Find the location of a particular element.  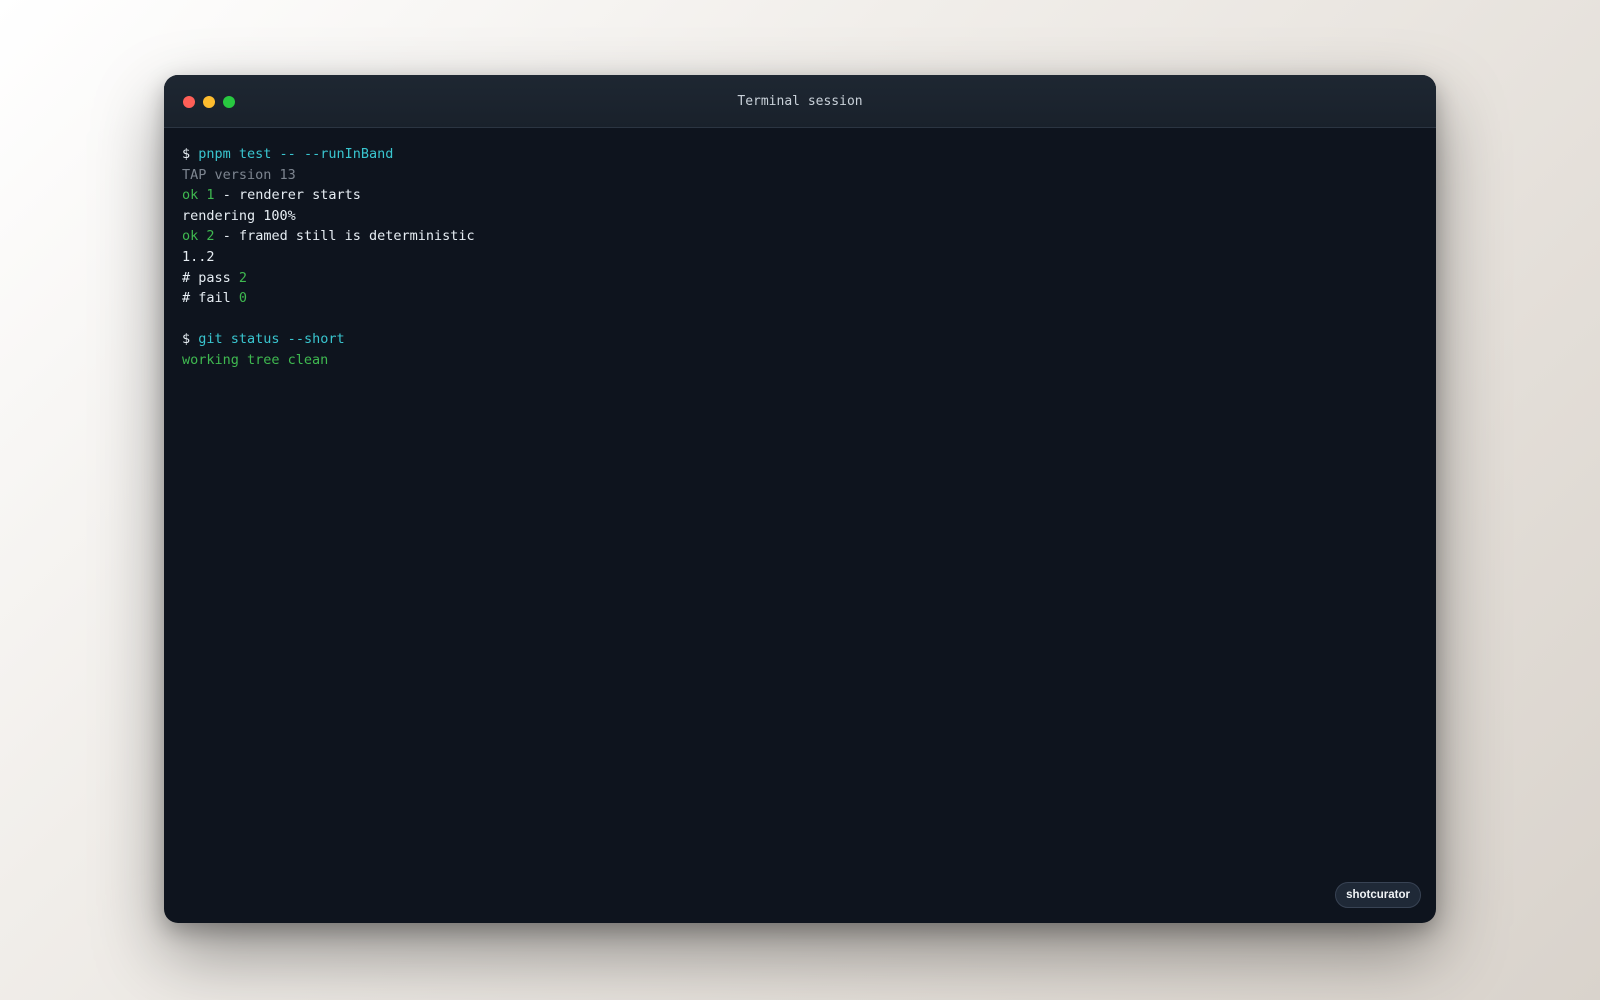

window-title: Terminal session is located at coordinates (800, 101).